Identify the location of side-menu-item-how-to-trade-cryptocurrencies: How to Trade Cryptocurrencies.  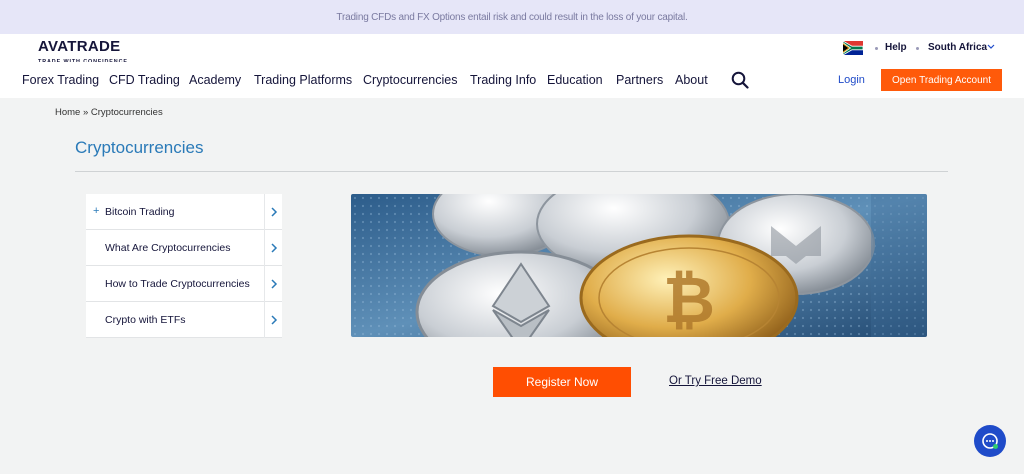
(184, 284).